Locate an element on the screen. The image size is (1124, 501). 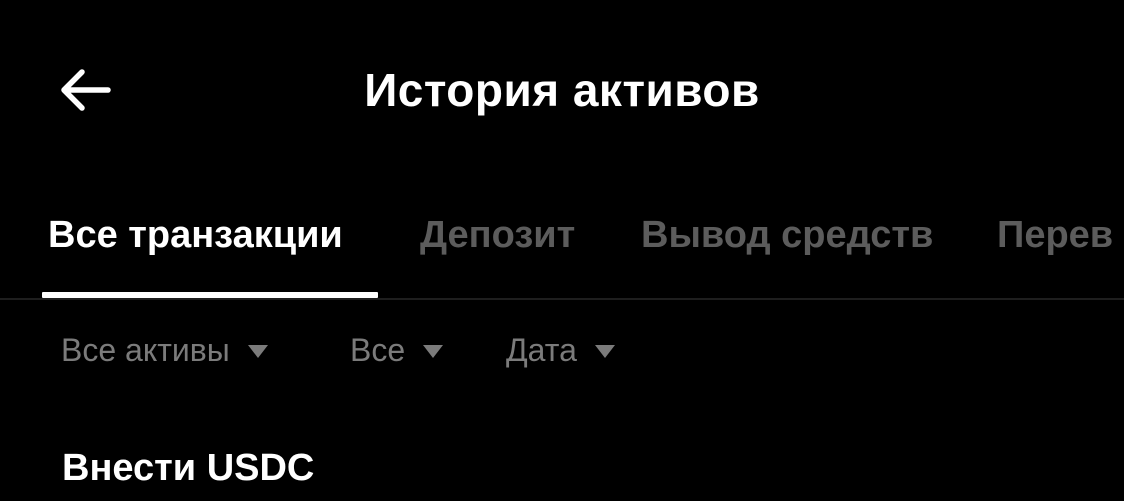
filter-date-label: Дата is located at coordinates (541, 349).